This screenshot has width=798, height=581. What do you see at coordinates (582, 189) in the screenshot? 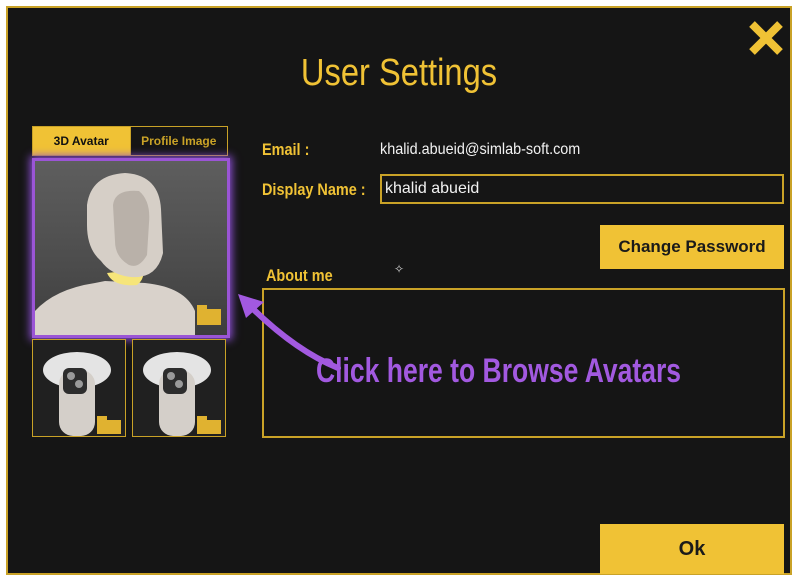
I see `display-name-input` at bounding box center [582, 189].